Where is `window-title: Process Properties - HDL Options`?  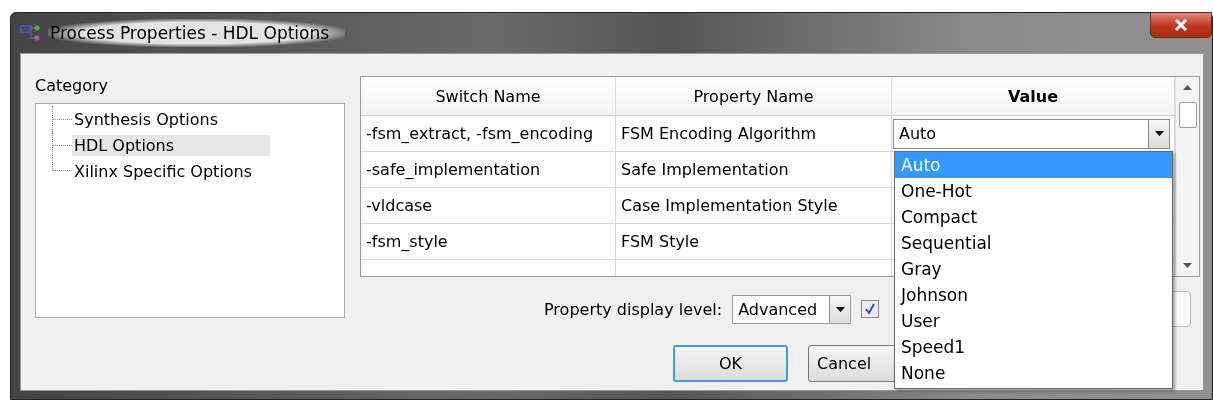 window-title: Process Properties - HDL Options is located at coordinates (197, 33).